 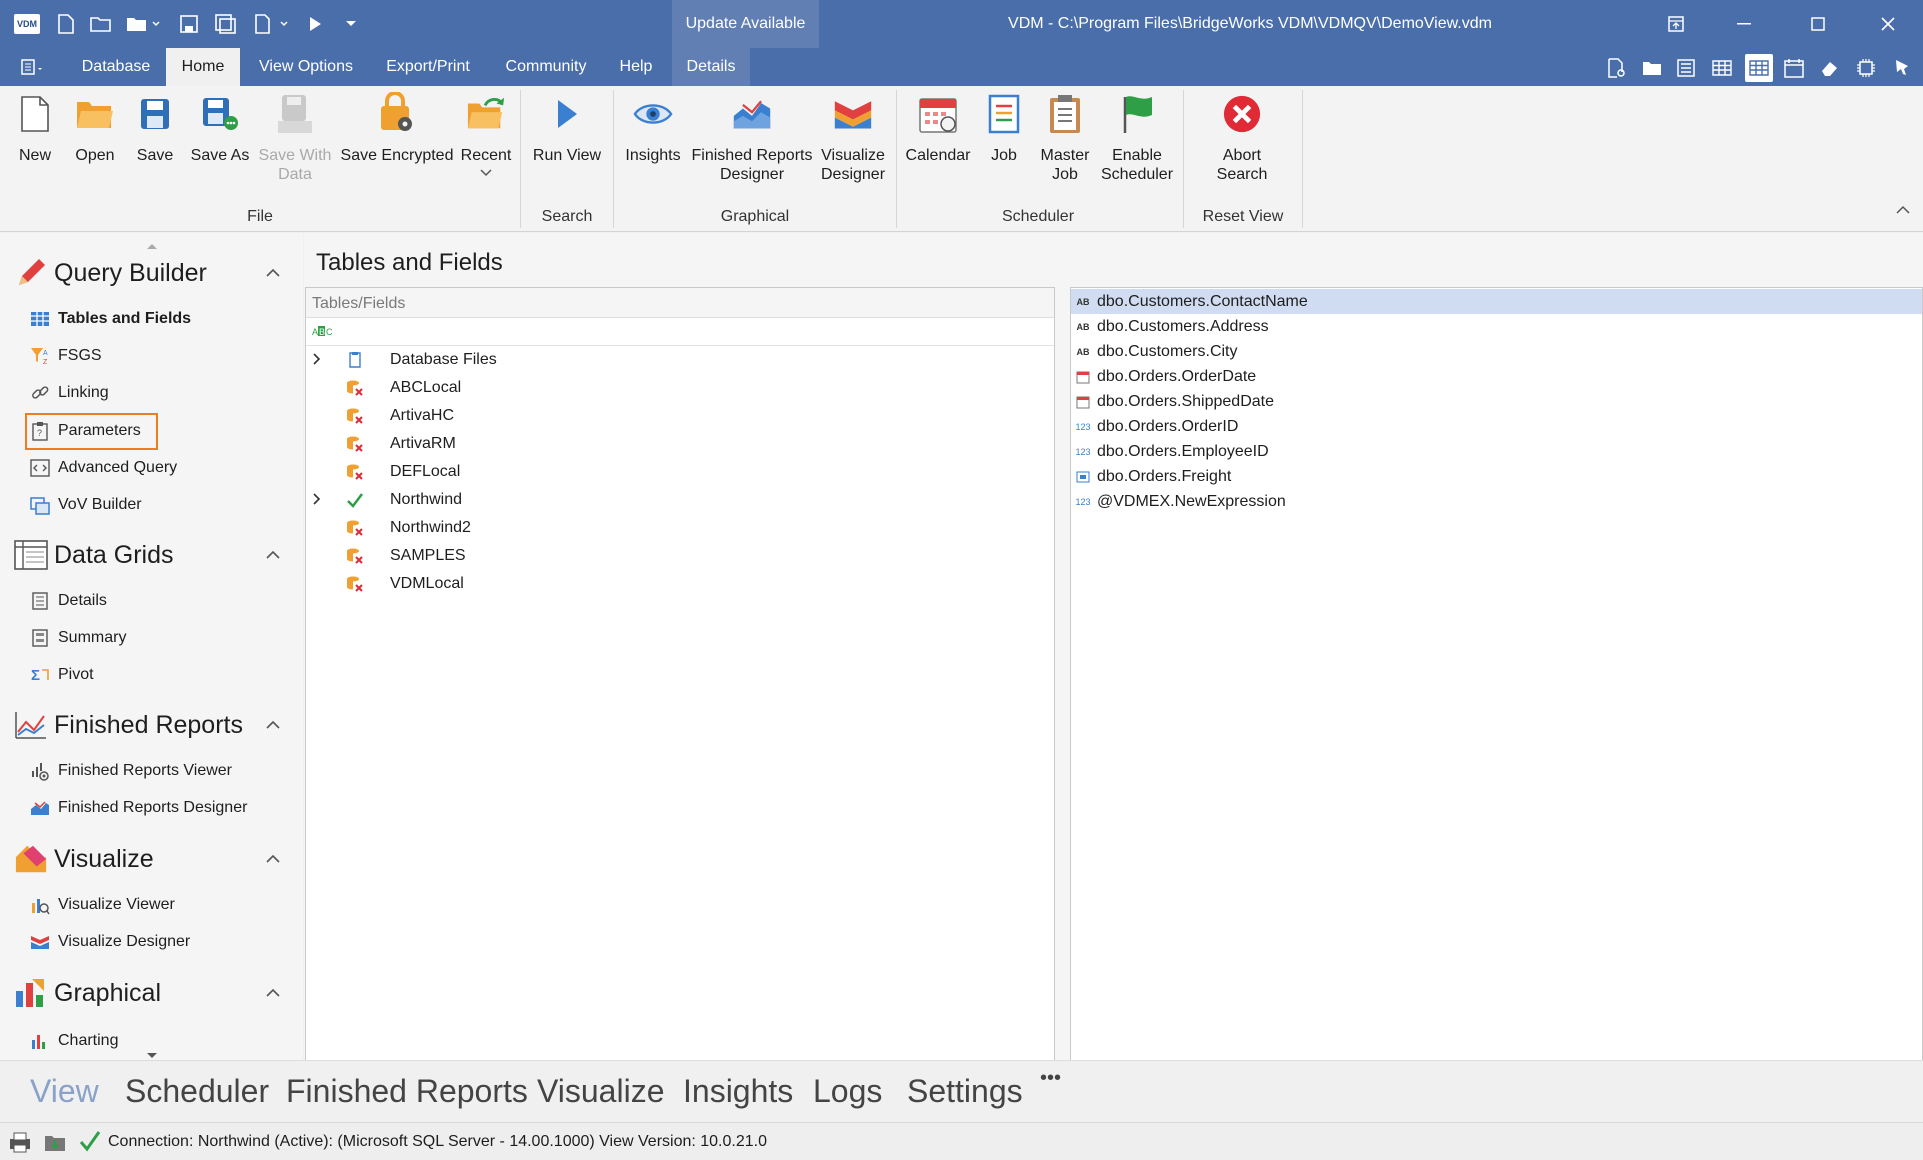 I want to click on save-all-icon, so click(x=226, y=24).